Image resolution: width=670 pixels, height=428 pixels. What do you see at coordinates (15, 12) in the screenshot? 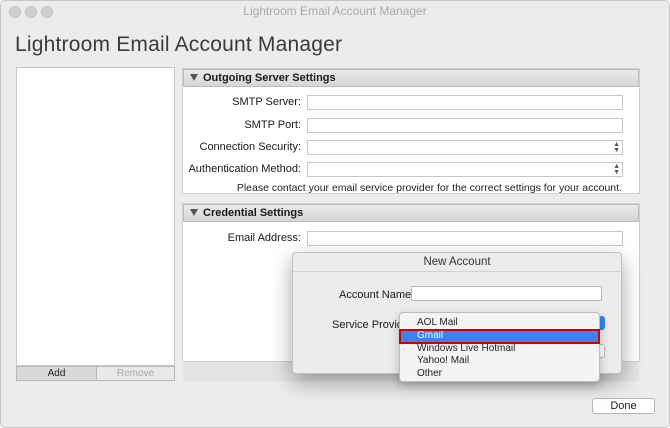
I see `close-window-button` at bounding box center [15, 12].